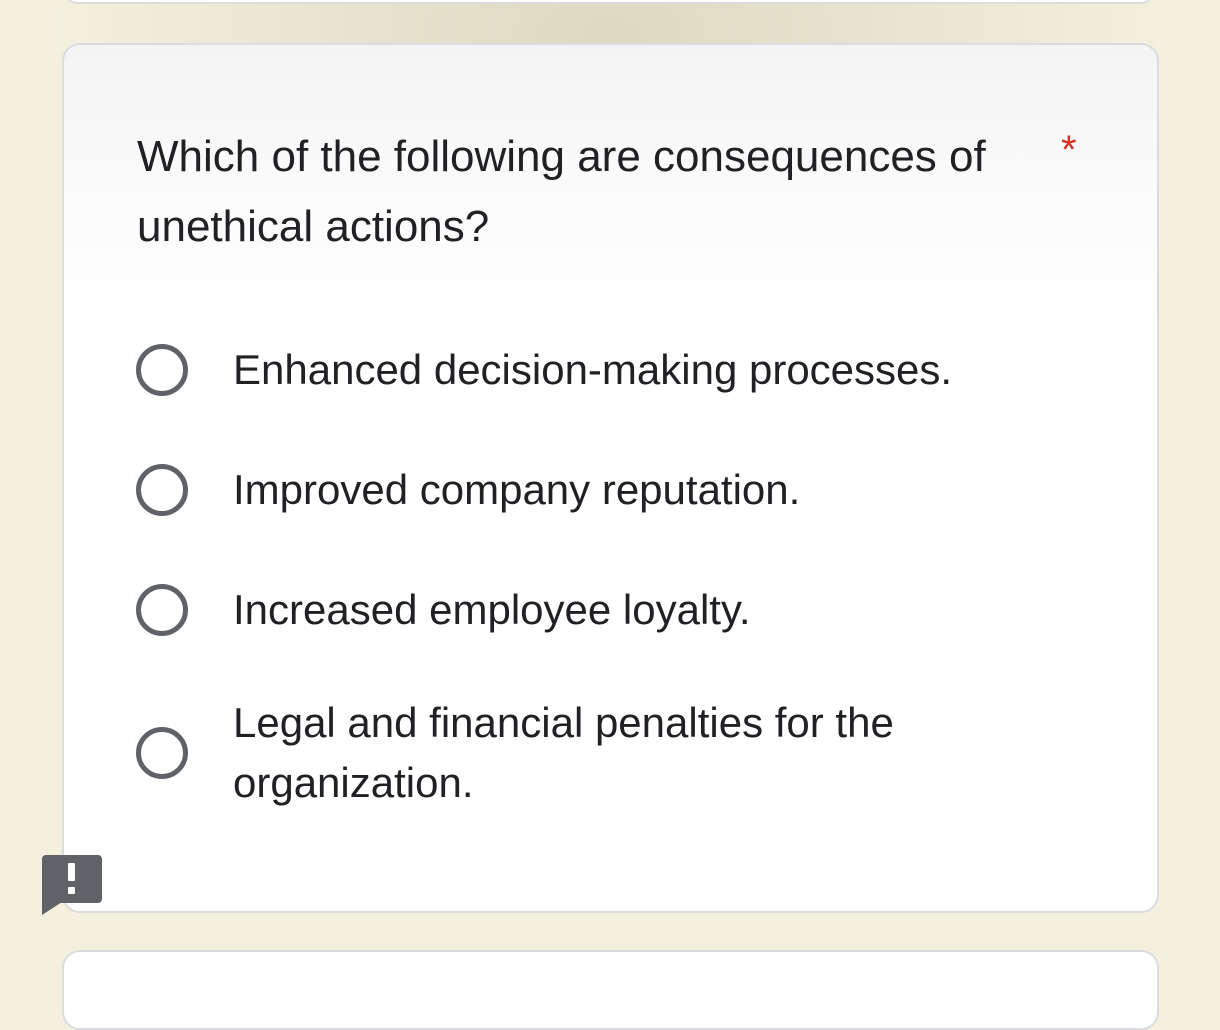 The image size is (1220, 1030). Describe the element at coordinates (1069, 150) in the screenshot. I see `required-asterisk: *` at that location.